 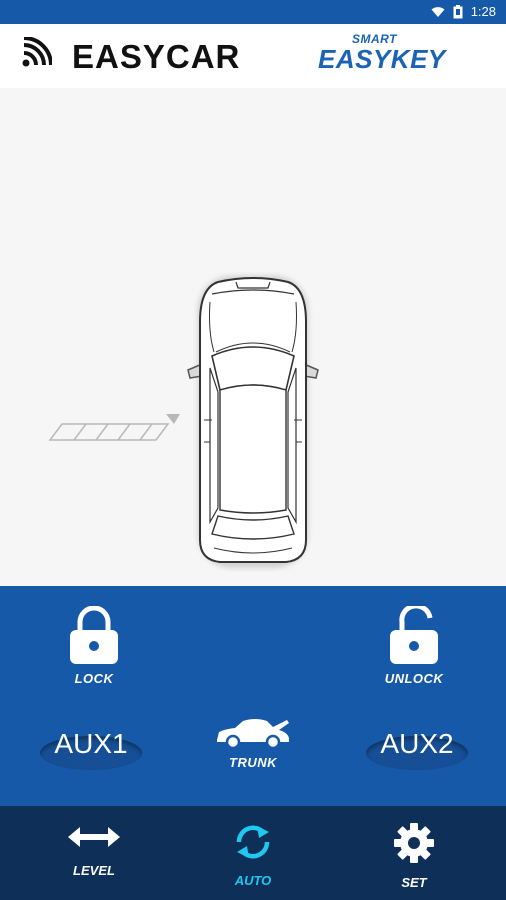 I want to click on nav-auto: AUTO, so click(x=253, y=855).